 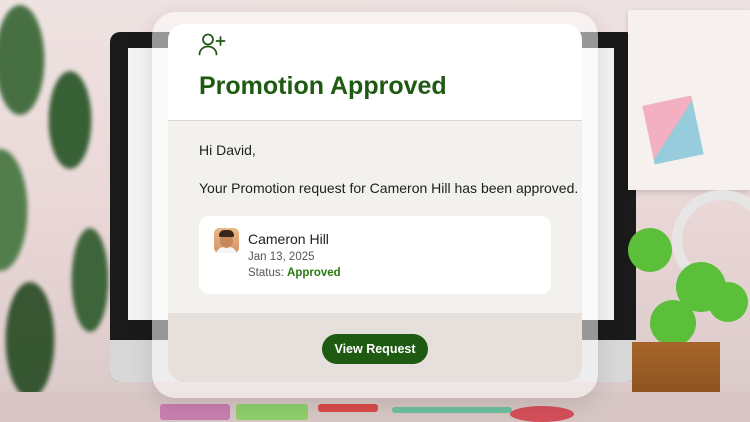 I want to click on greeting-text: Hi David,, so click(x=227, y=150).